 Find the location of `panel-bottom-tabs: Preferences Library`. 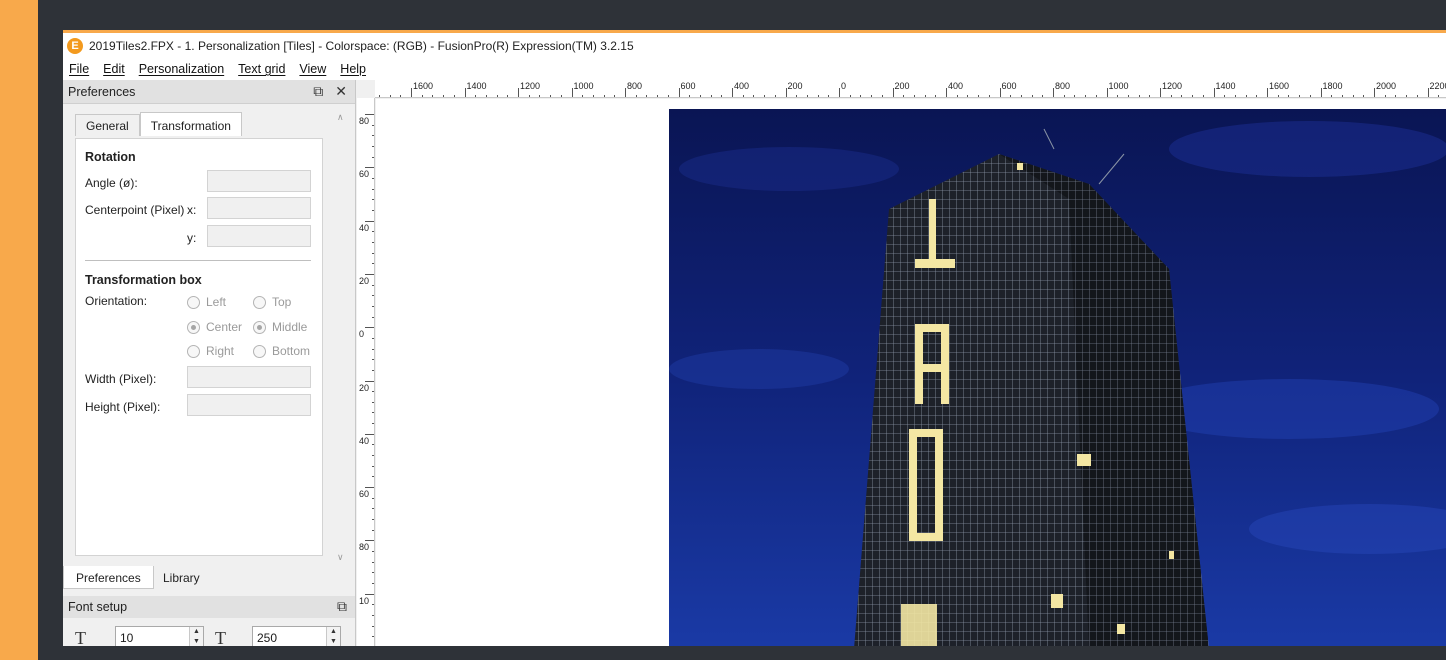

panel-bottom-tabs: Preferences Library is located at coordinates (209, 578).